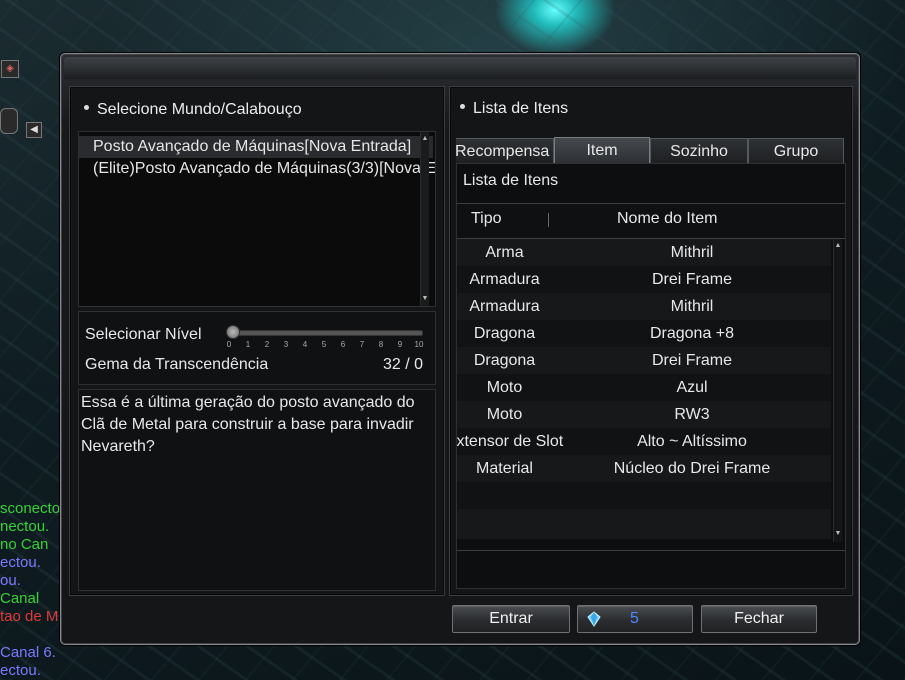  What do you see at coordinates (692, 333) in the screenshot?
I see `item-name: Dragona +8` at bounding box center [692, 333].